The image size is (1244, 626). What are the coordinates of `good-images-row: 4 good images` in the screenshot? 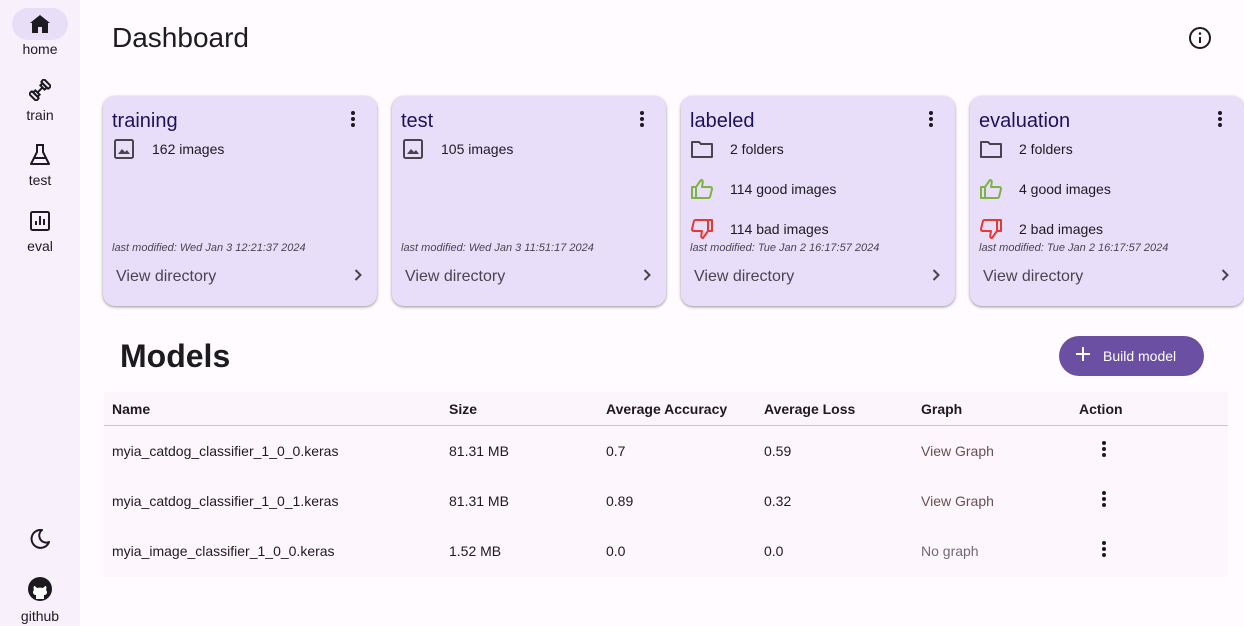 It's located at (1045, 189).